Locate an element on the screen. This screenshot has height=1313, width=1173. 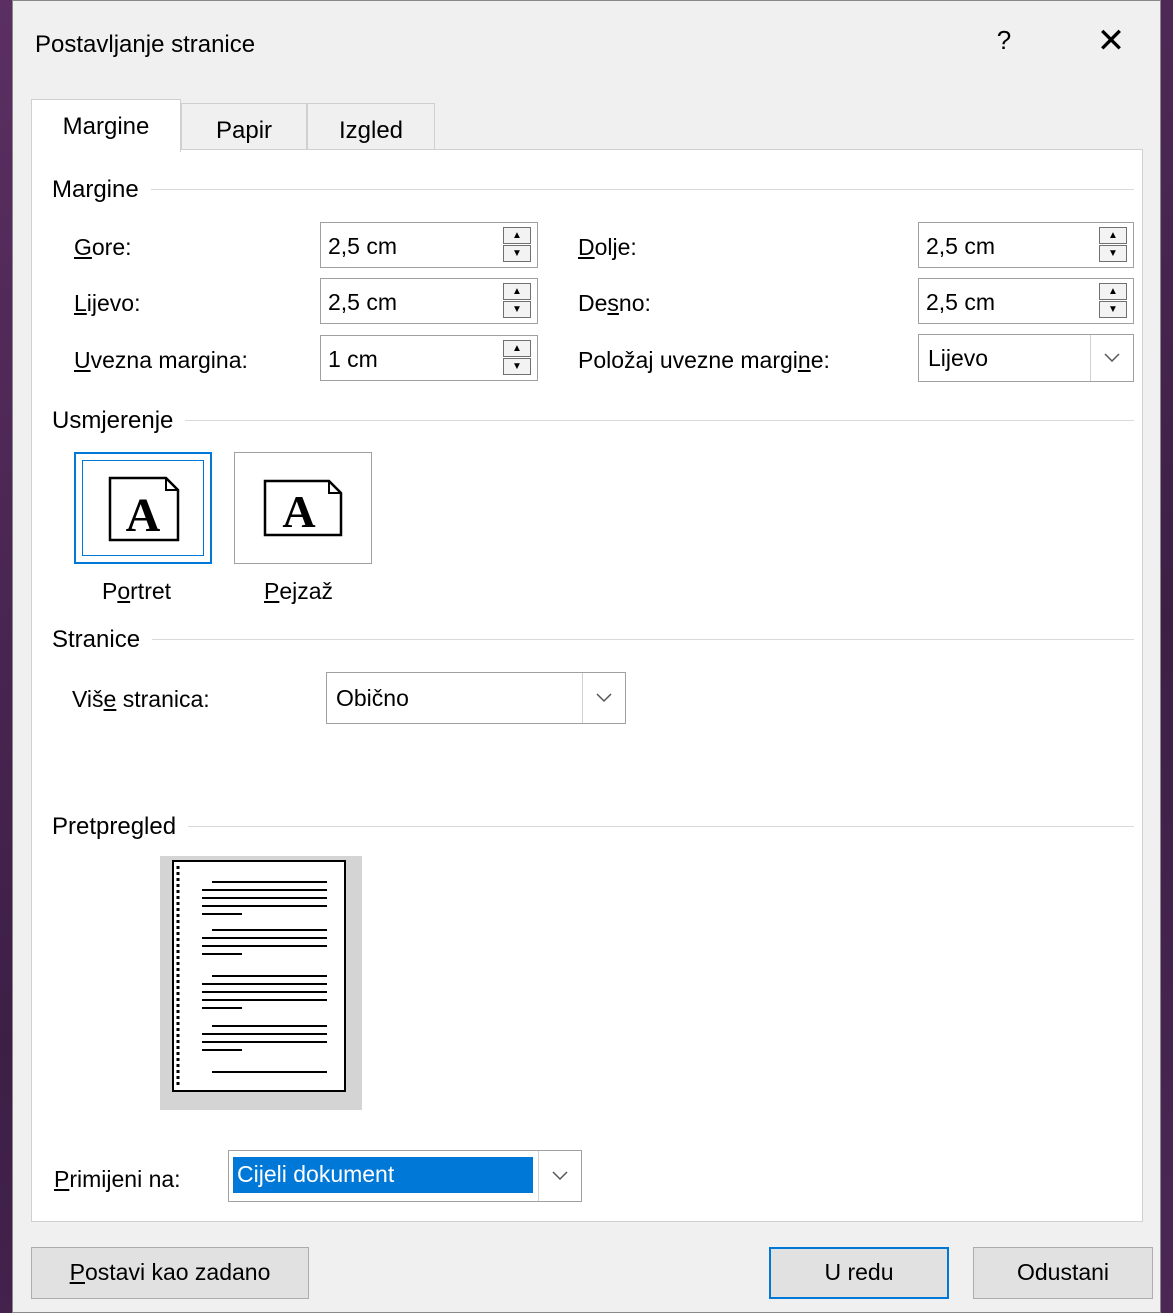
gutter-position-select: Lijevo is located at coordinates (1026, 358).